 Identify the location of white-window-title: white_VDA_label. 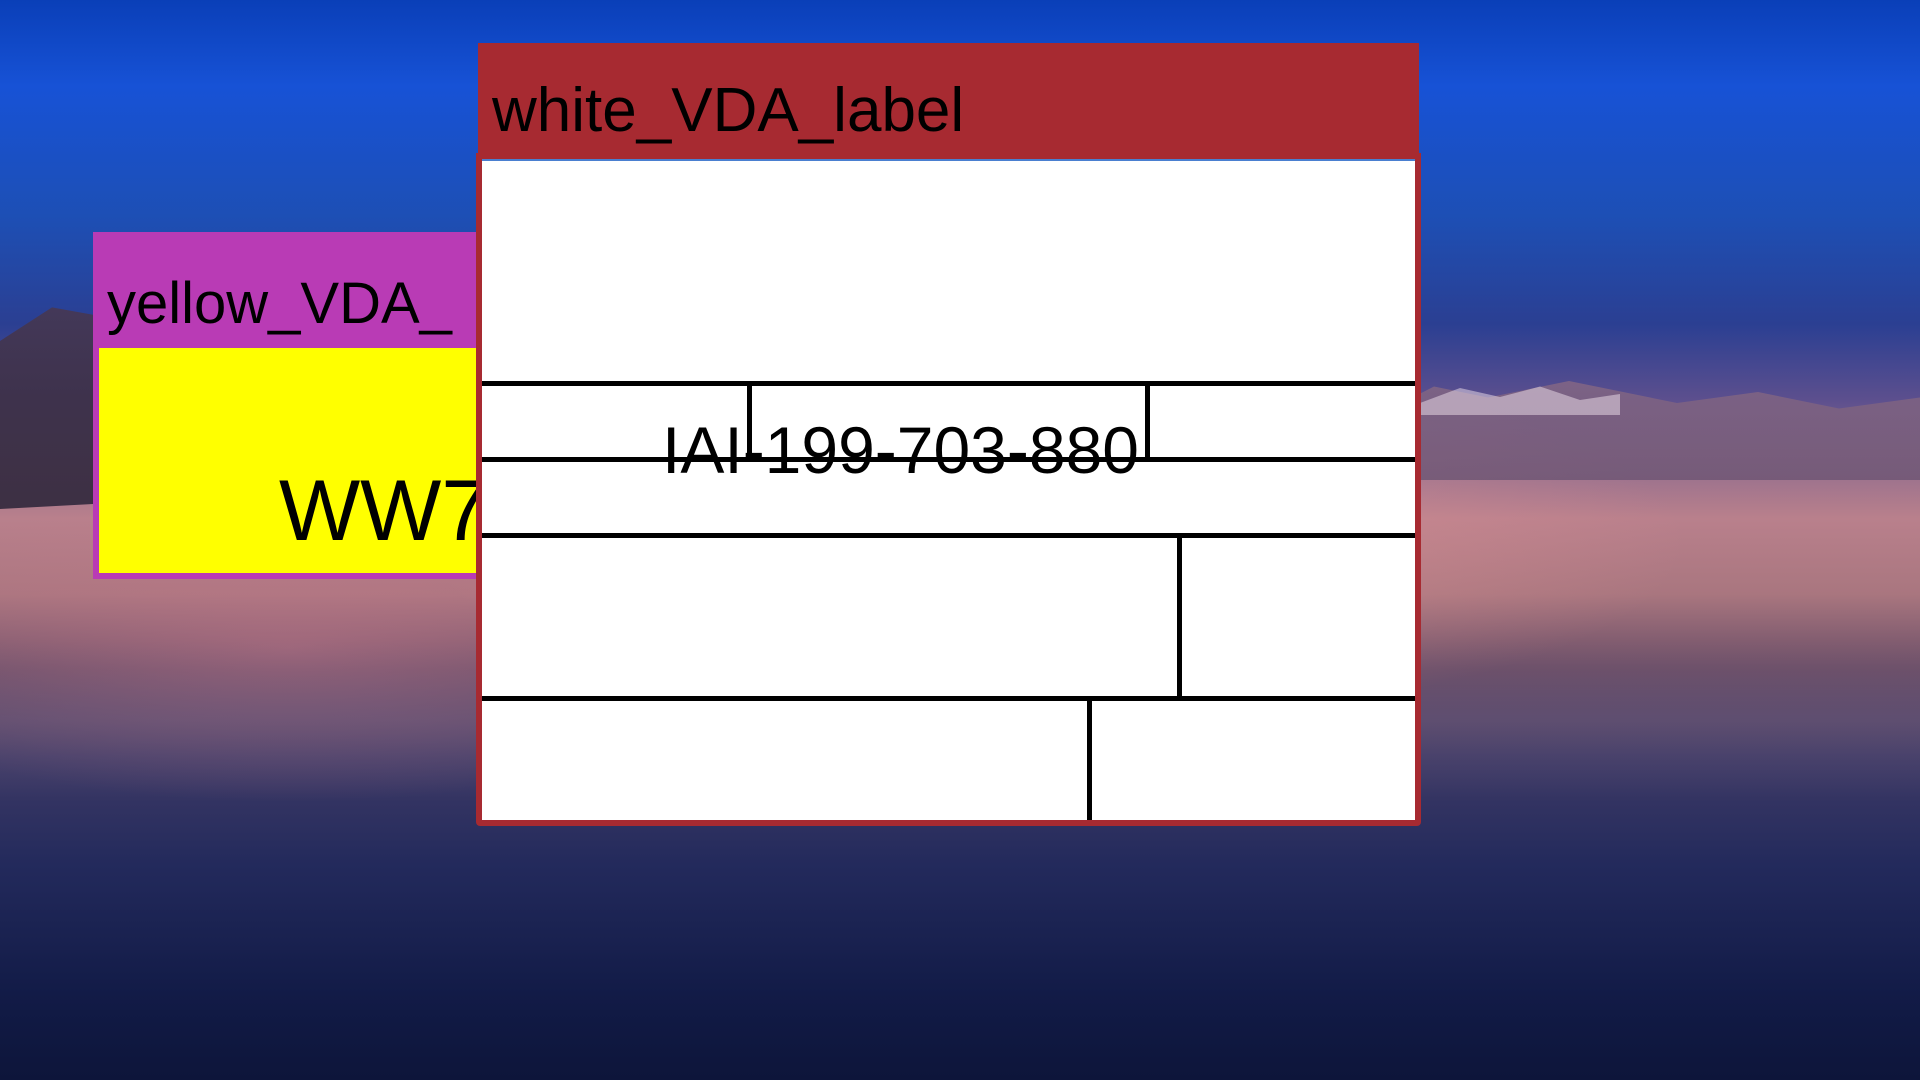
(728, 110).